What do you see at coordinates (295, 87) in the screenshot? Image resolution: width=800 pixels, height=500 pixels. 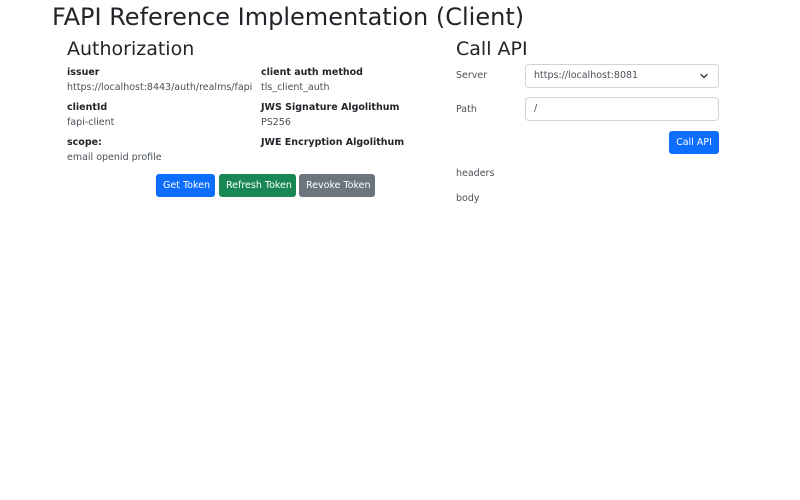 I see `client-auth-method-value: tls_client_auth` at bounding box center [295, 87].